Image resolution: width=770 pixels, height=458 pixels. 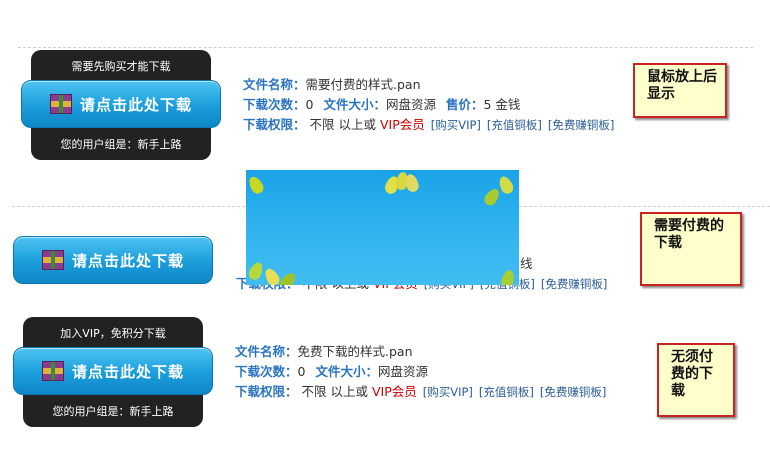 What do you see at coordinates (682, 85) in the screenshot?
I see `annotation-text: 鼠标放上后显示` at bounding box center [682, 85].